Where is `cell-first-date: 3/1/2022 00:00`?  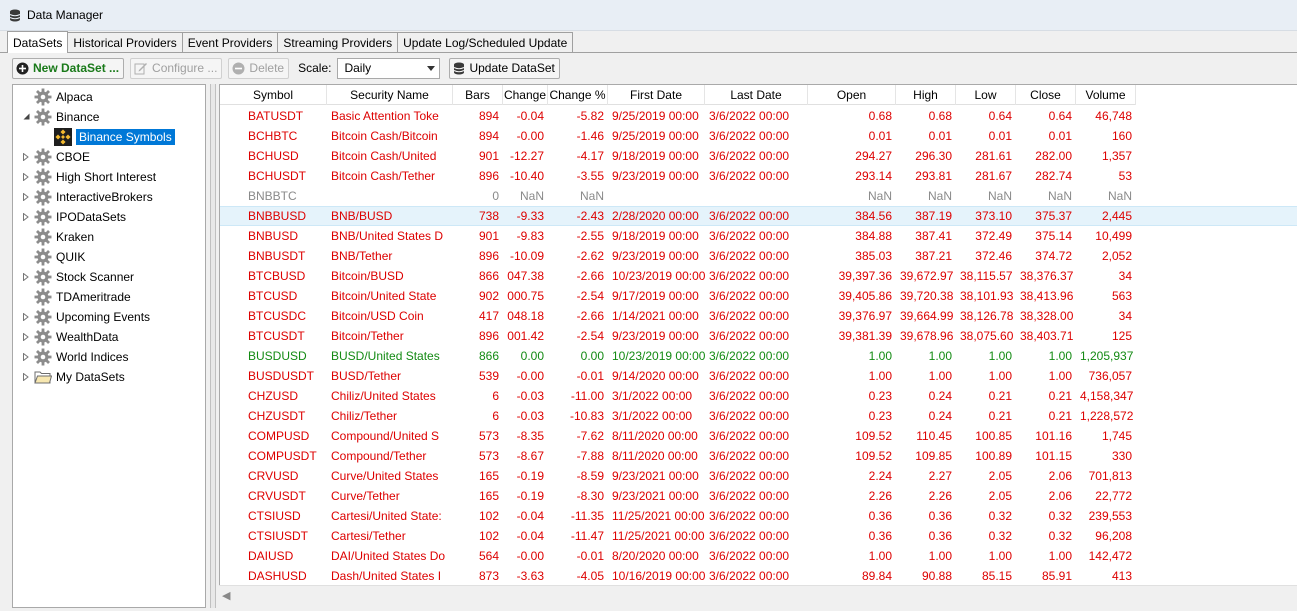
cell-first-date: 3/1/2022 00:00 is located at coordinates (652, 396).